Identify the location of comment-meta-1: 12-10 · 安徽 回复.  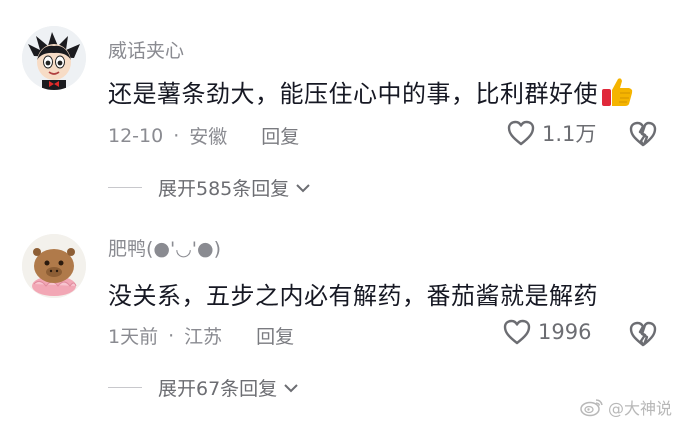
(203, 135).